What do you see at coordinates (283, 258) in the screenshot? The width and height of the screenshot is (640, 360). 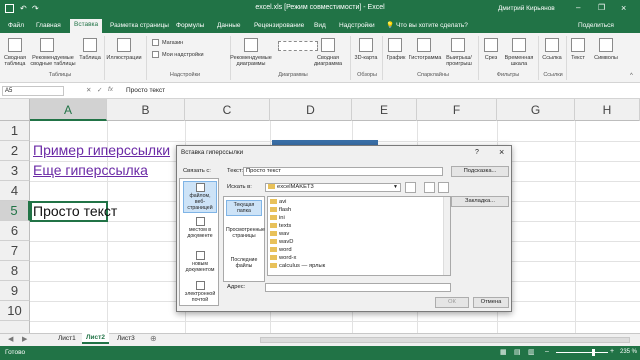 I see `list-item: word-x` at bounding box center [283, 258].